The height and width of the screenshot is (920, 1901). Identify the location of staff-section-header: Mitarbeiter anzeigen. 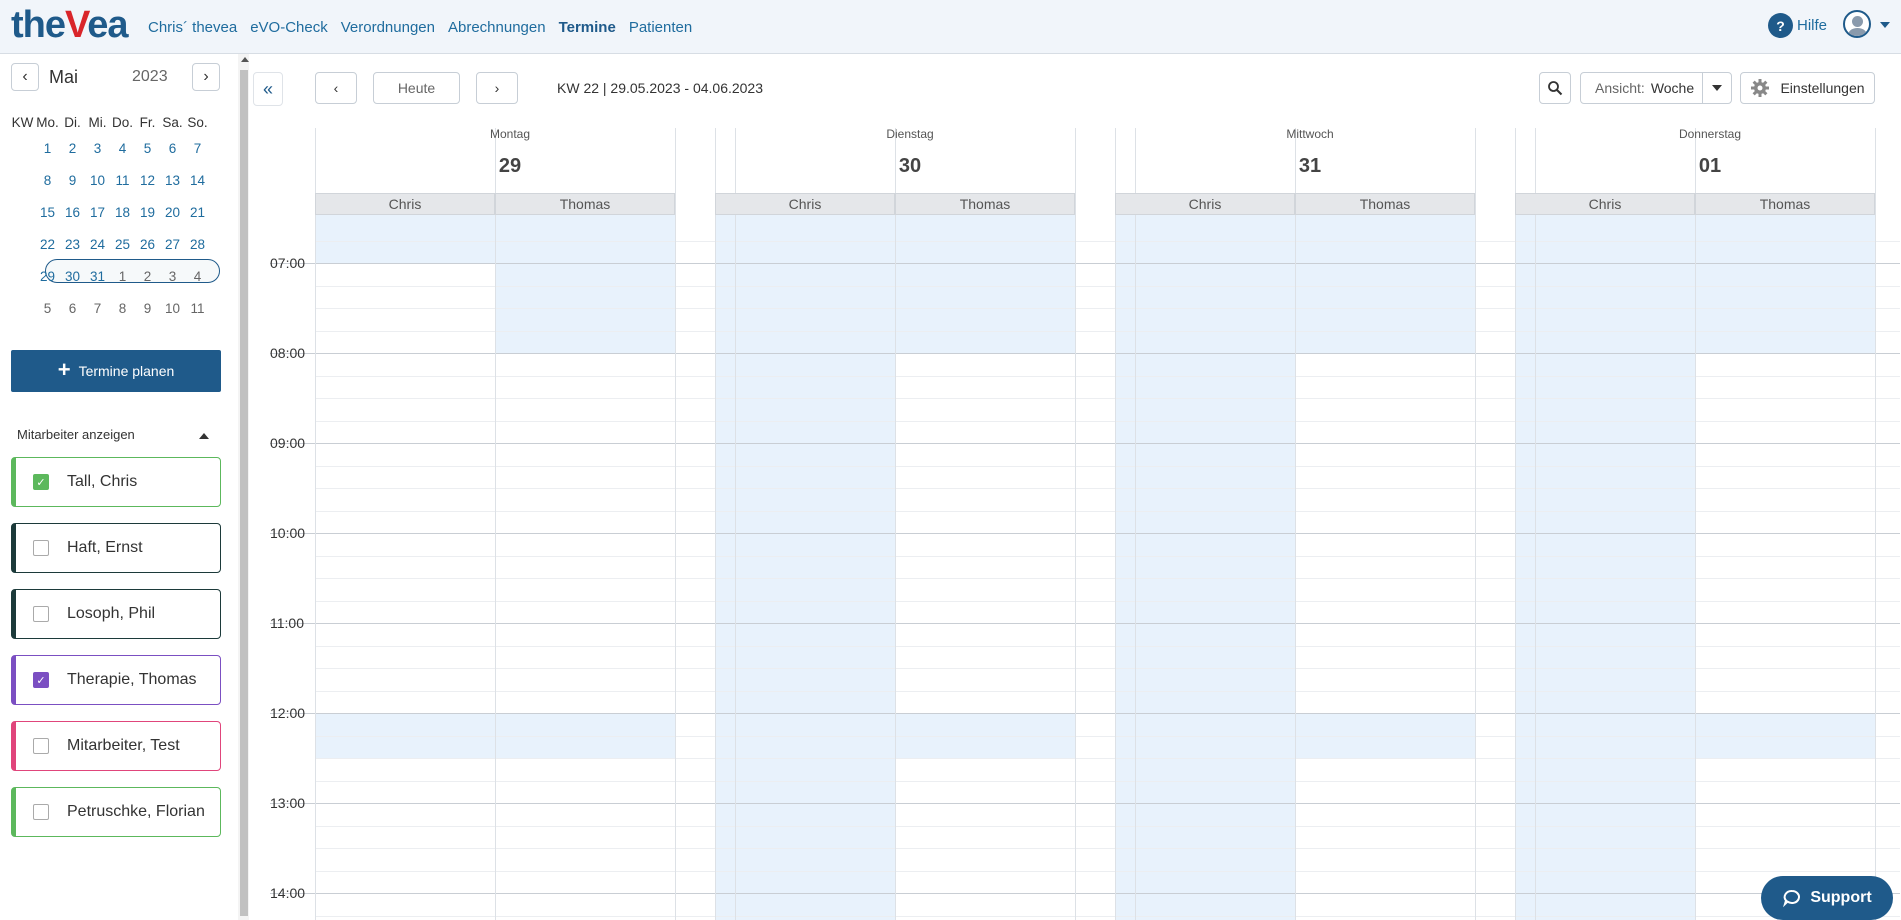
(76, 434).